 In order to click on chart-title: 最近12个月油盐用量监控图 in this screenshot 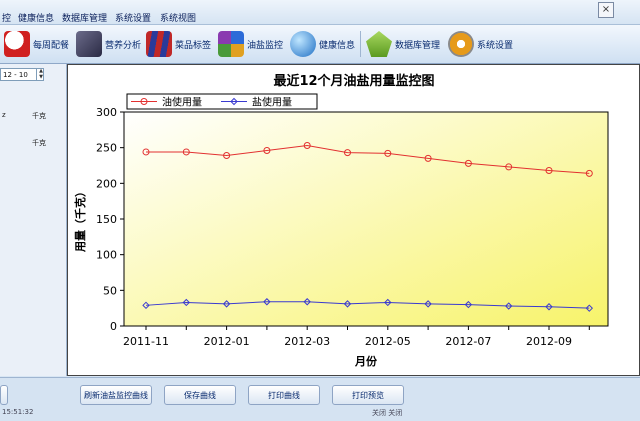, I will do `click(353, 81)`.